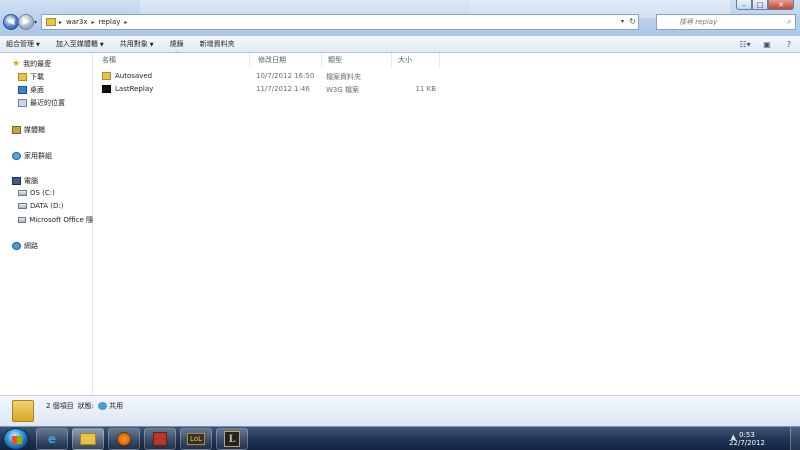  I want to click on view-controls: ☷▾ ▣ ?, so click(763, 44).